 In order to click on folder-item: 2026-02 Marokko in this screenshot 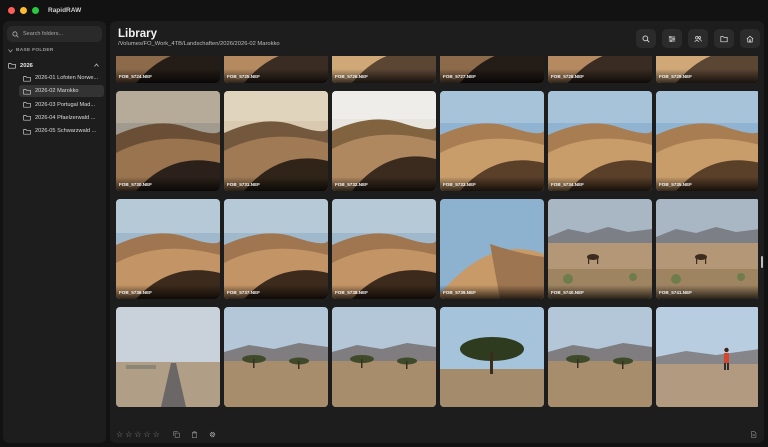, I will do `click(61, 91)`.